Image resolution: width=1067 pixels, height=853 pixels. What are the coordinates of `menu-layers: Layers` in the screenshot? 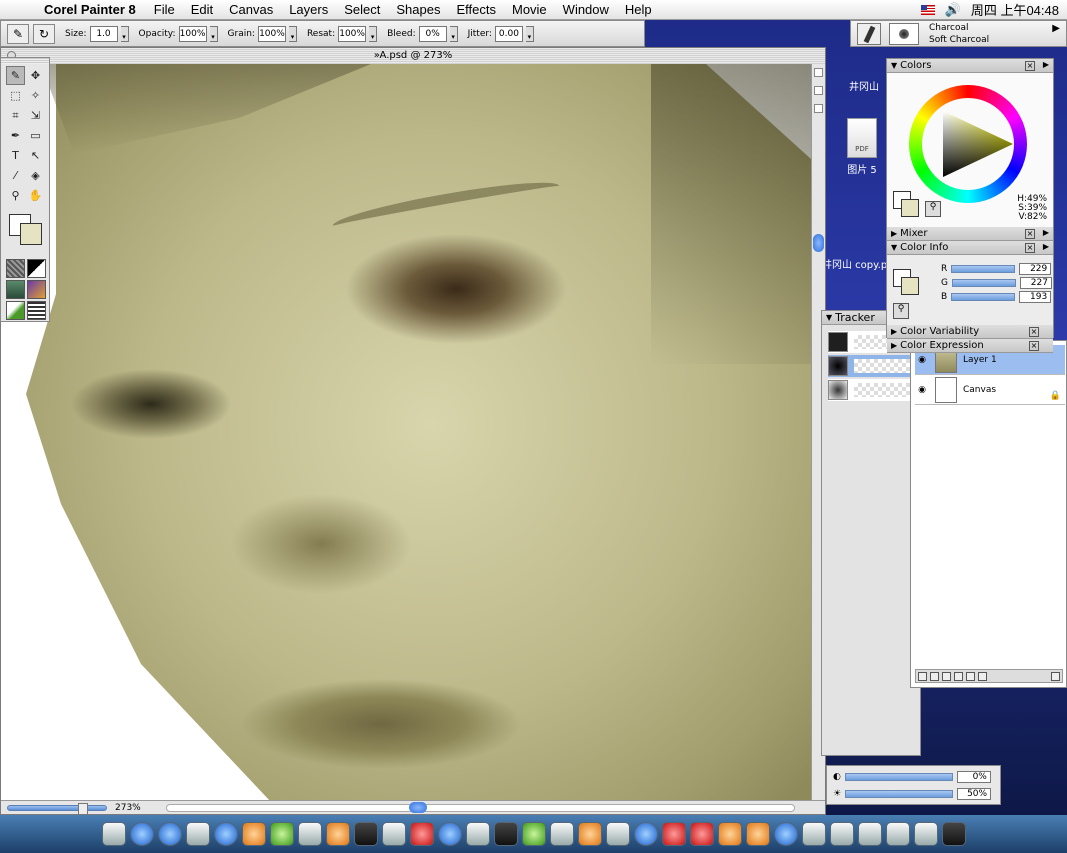 It's located at (308, 9).